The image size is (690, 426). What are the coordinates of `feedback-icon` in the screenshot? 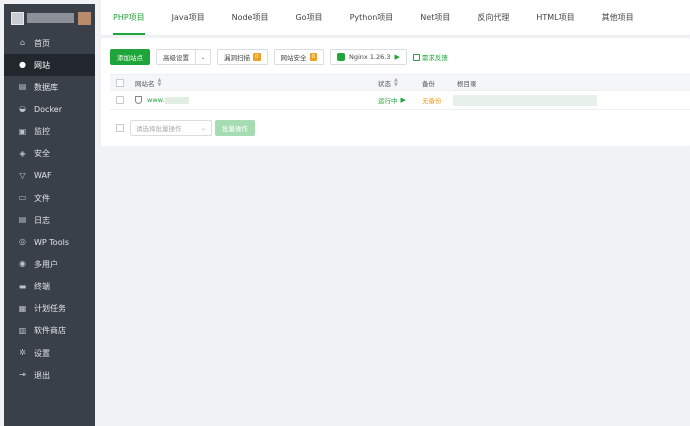 It's located at (416, 57).